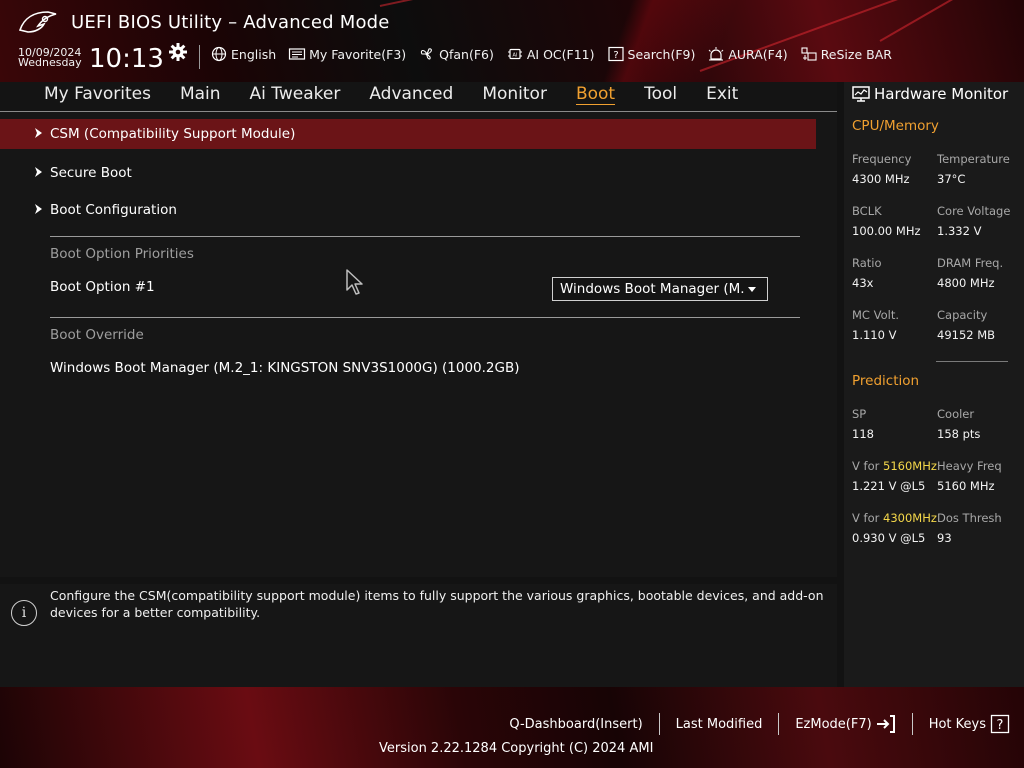 Image resolution: width=1024 pixels, height=768 pixels. Describe the element at coordinates (295, 94) in the screenshot. I see `tab-ai-tweaker: Ai Tweaker` at that location.